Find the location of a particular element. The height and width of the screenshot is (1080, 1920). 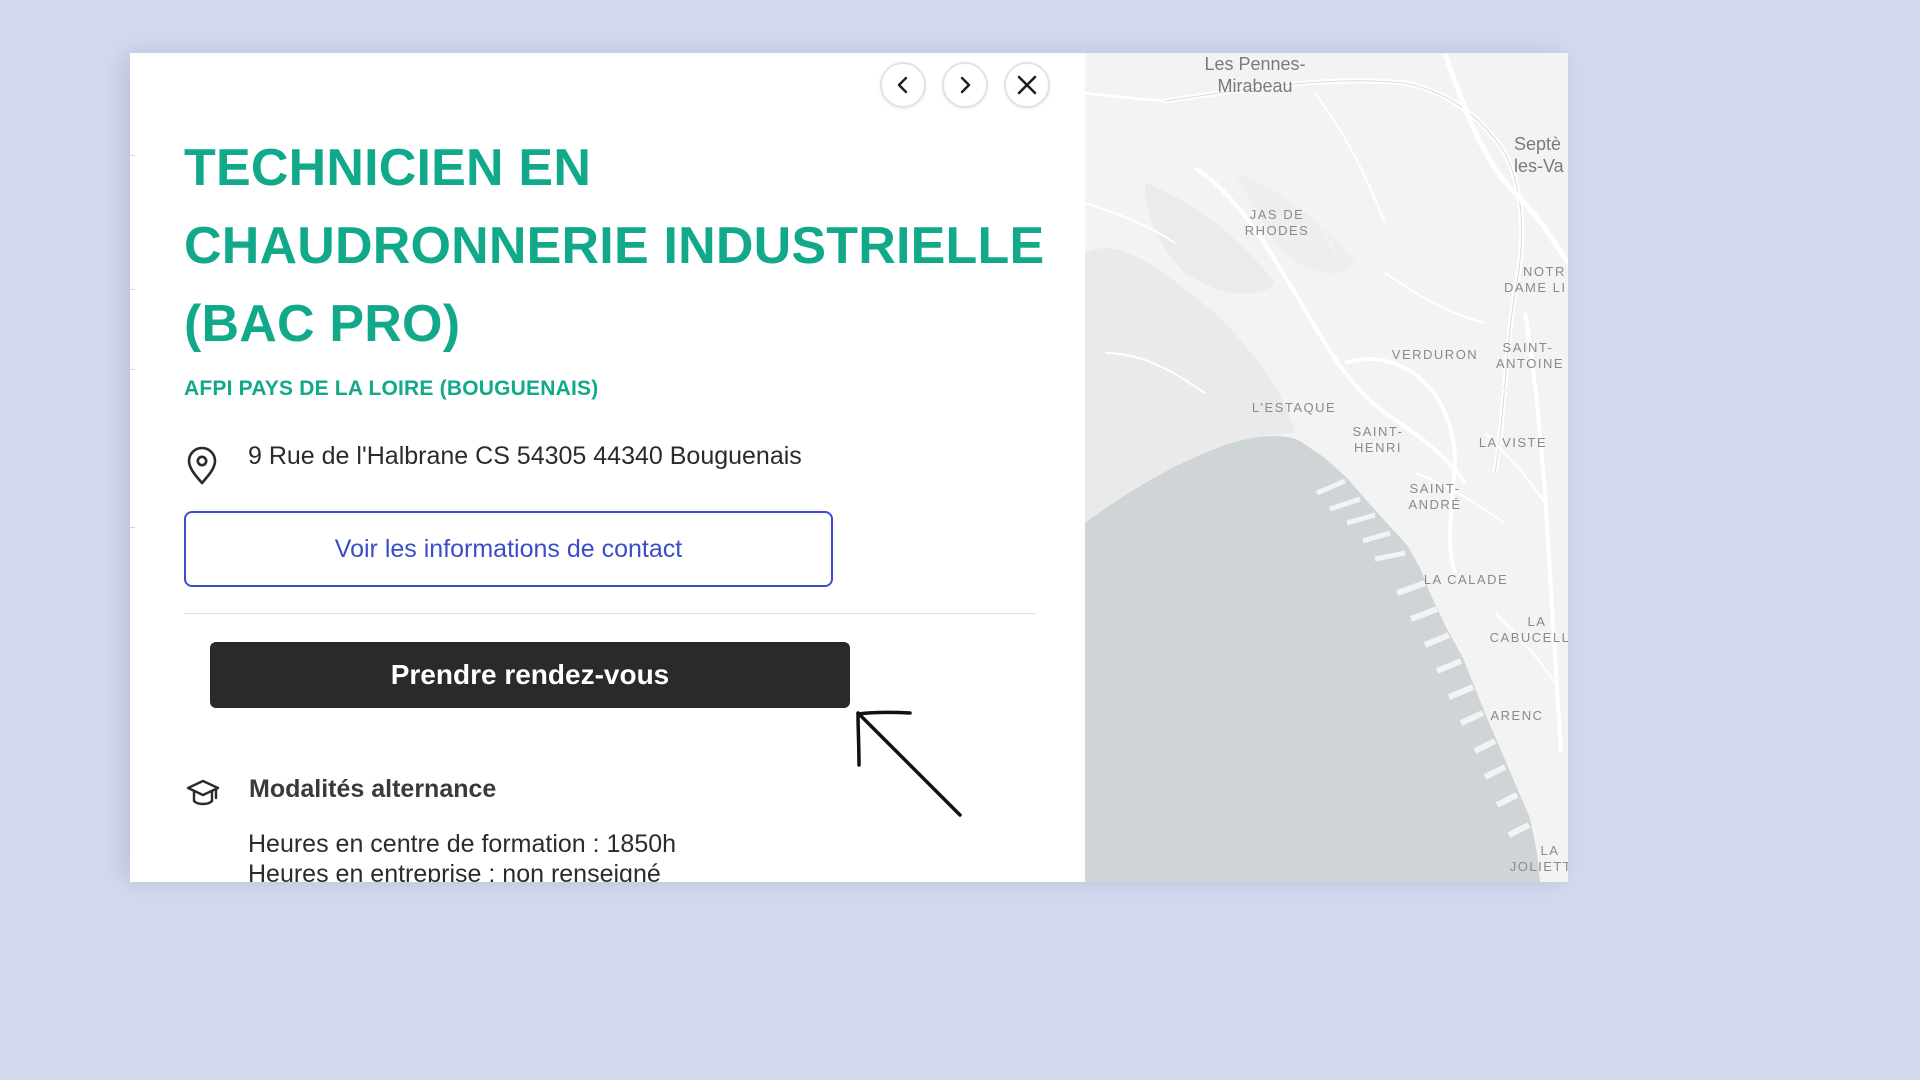

alternance-line: Heures en entreprise : non renseigné is located at coordinates (454, 871).